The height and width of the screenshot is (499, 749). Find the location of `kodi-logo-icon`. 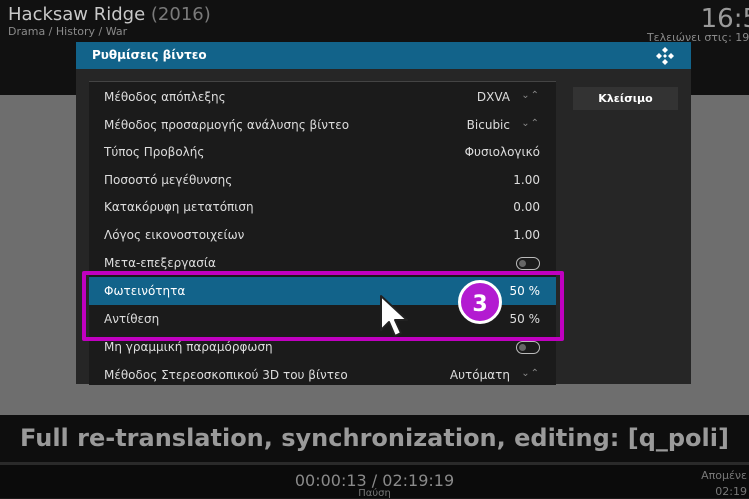

kodi-logo-icon is located at coordinates (665, 56).